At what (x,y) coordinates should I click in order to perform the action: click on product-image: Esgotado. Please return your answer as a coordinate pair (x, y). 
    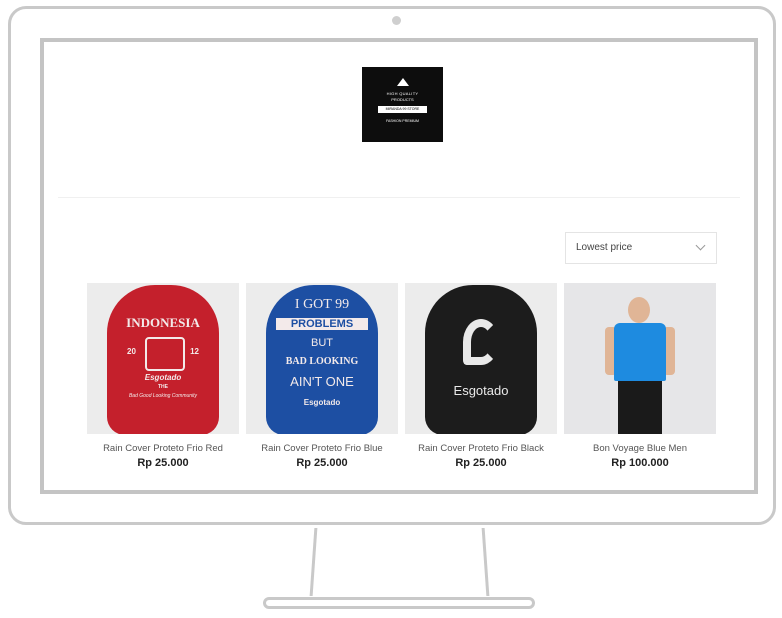
    Looking at the image, I should click on (481, 358).